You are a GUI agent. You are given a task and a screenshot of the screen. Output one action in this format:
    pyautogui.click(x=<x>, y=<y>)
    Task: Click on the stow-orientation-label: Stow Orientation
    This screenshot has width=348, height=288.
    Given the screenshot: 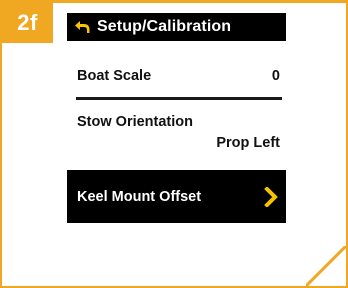 What is the action you would take?
    pyautogui.click(x=135, y=122)
    